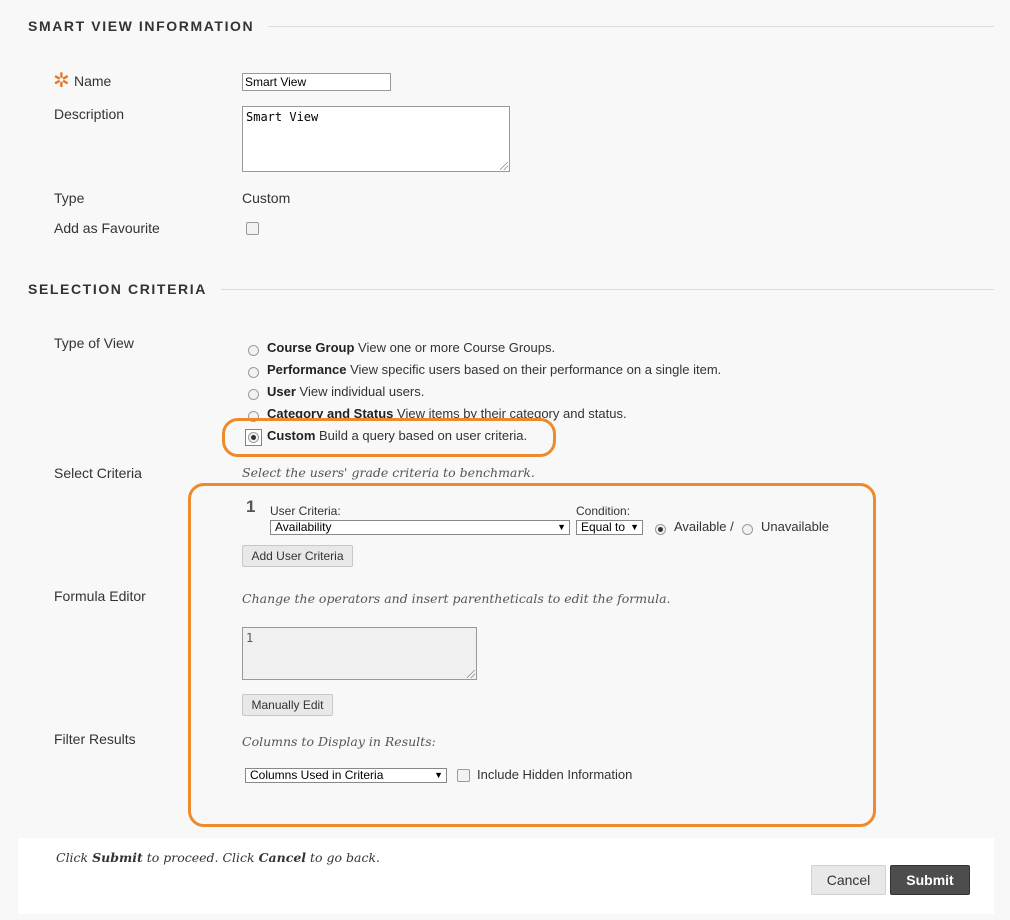 This screenshot has height=920, width=1010. Describe the element at coordinates (930, 880) in the screenshot. I see `submit-button: Submit` at that location.